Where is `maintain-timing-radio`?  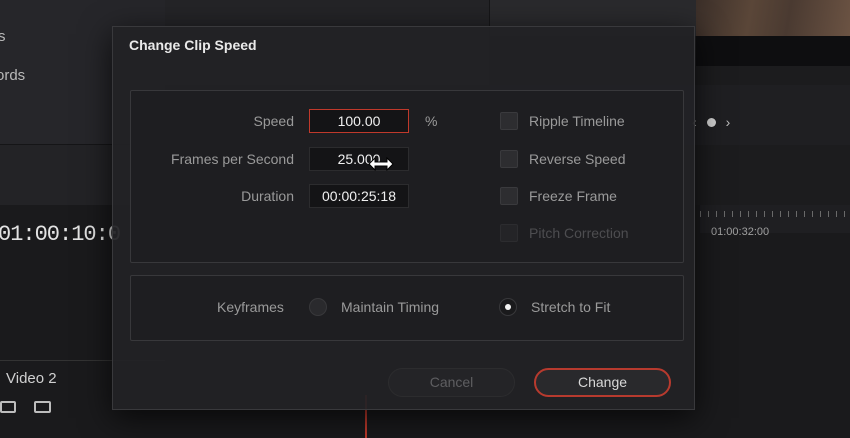 maintain-timing-radio is located at coordinates (318, 307).